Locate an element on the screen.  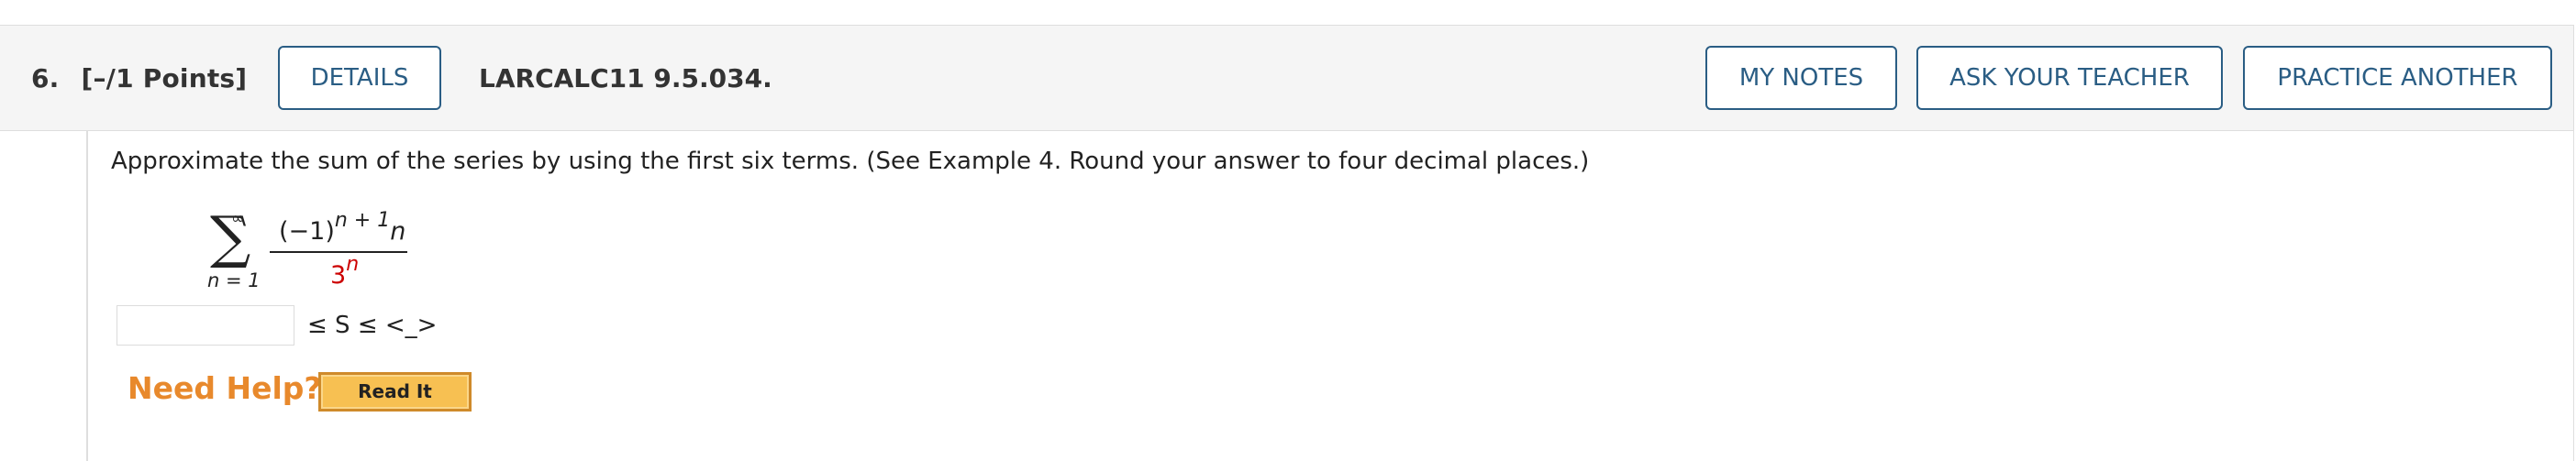
read-it-button: Read It is located at coordinates (395, 392).